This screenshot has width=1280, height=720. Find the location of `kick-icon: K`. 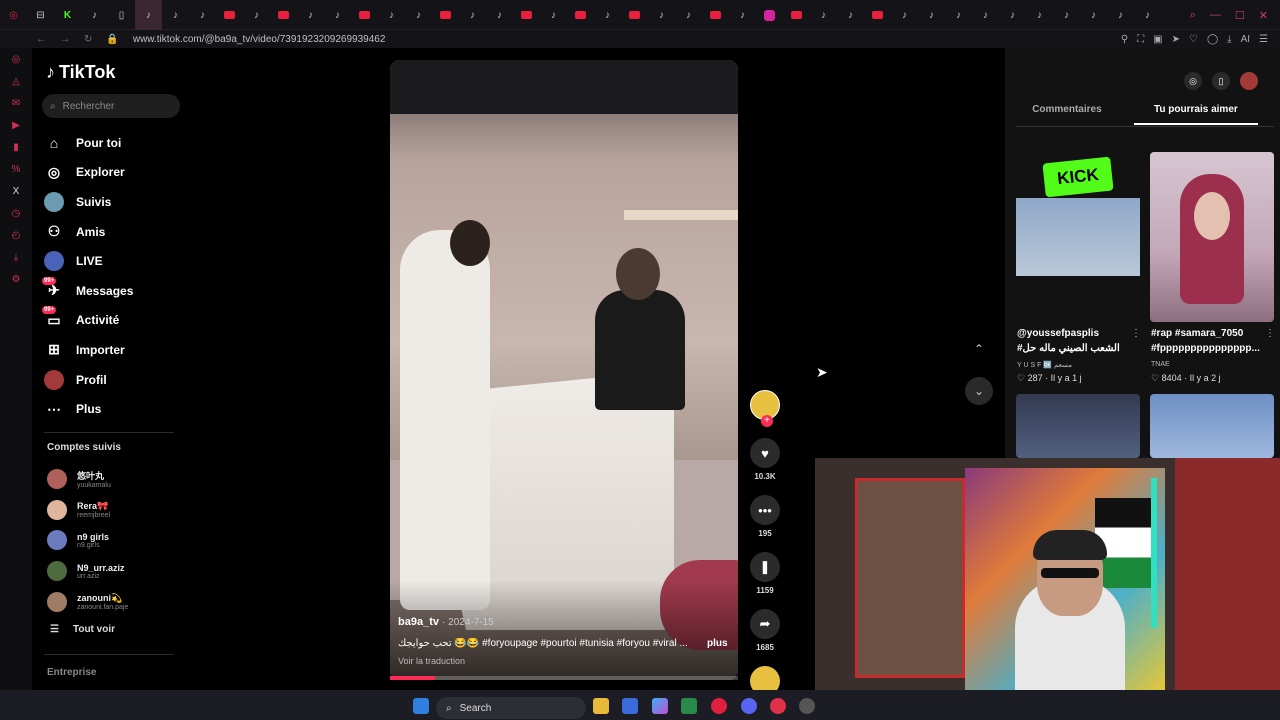

kick-icon: K is located at coordinates (67, 15).